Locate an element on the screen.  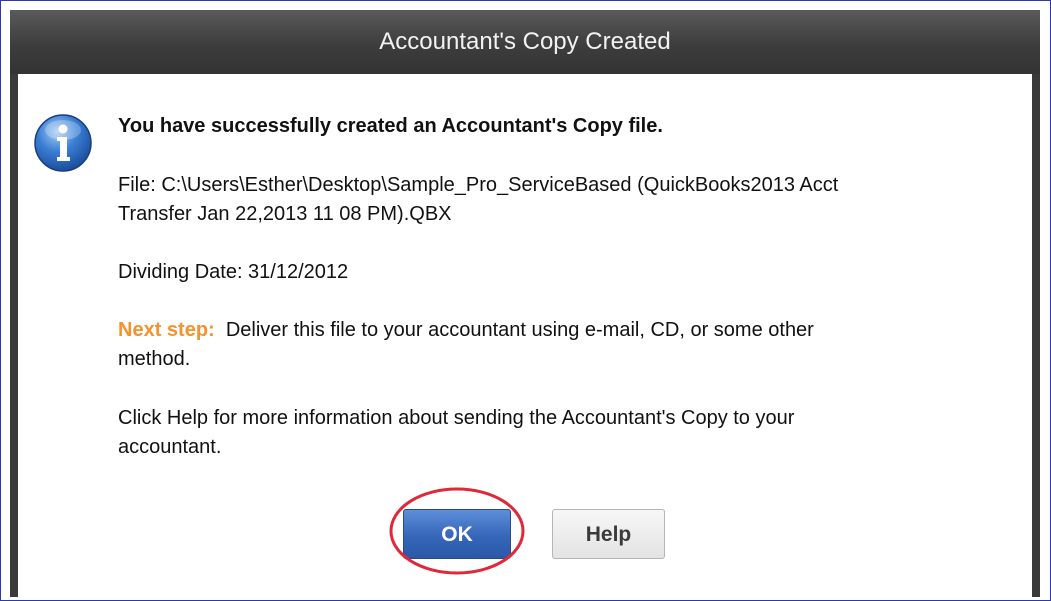
help-info-line-2: accountant. is located at coordinates (170, 447).